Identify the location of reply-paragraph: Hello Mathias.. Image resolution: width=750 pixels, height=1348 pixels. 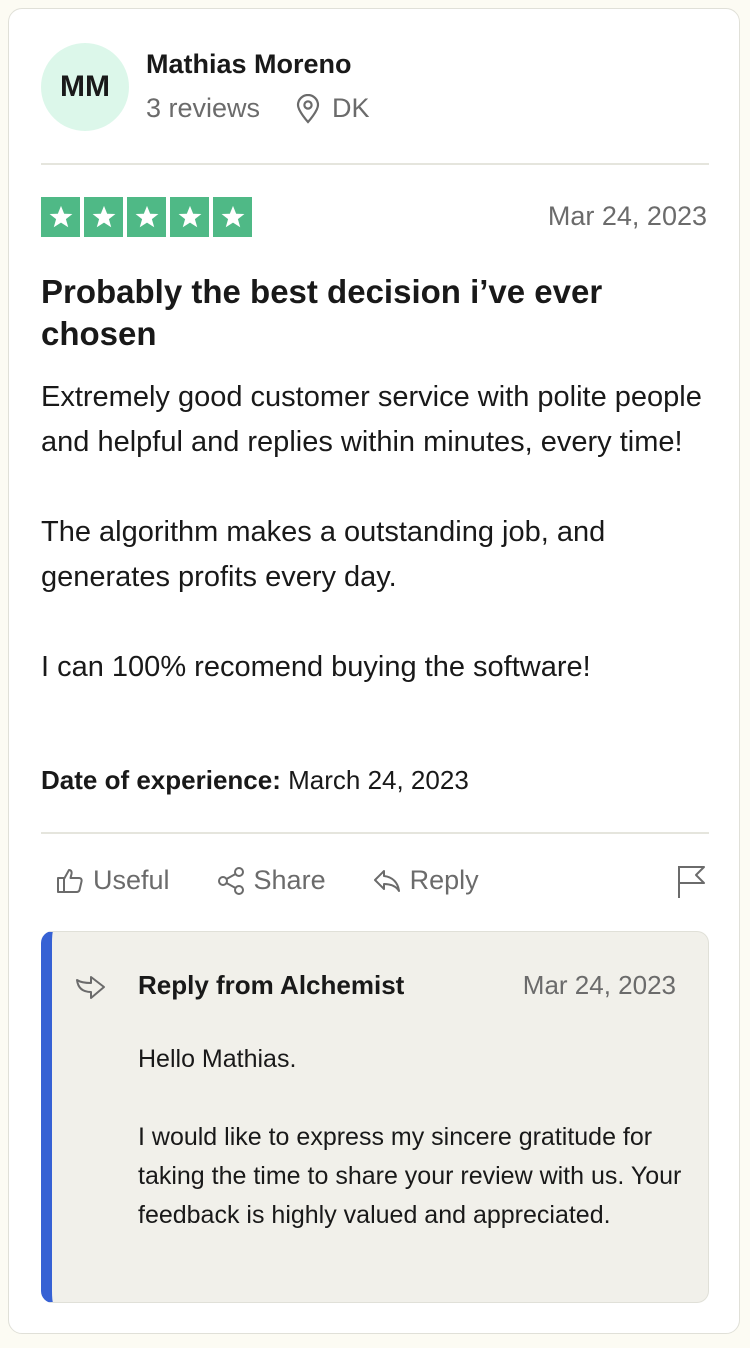
(217, 1059).